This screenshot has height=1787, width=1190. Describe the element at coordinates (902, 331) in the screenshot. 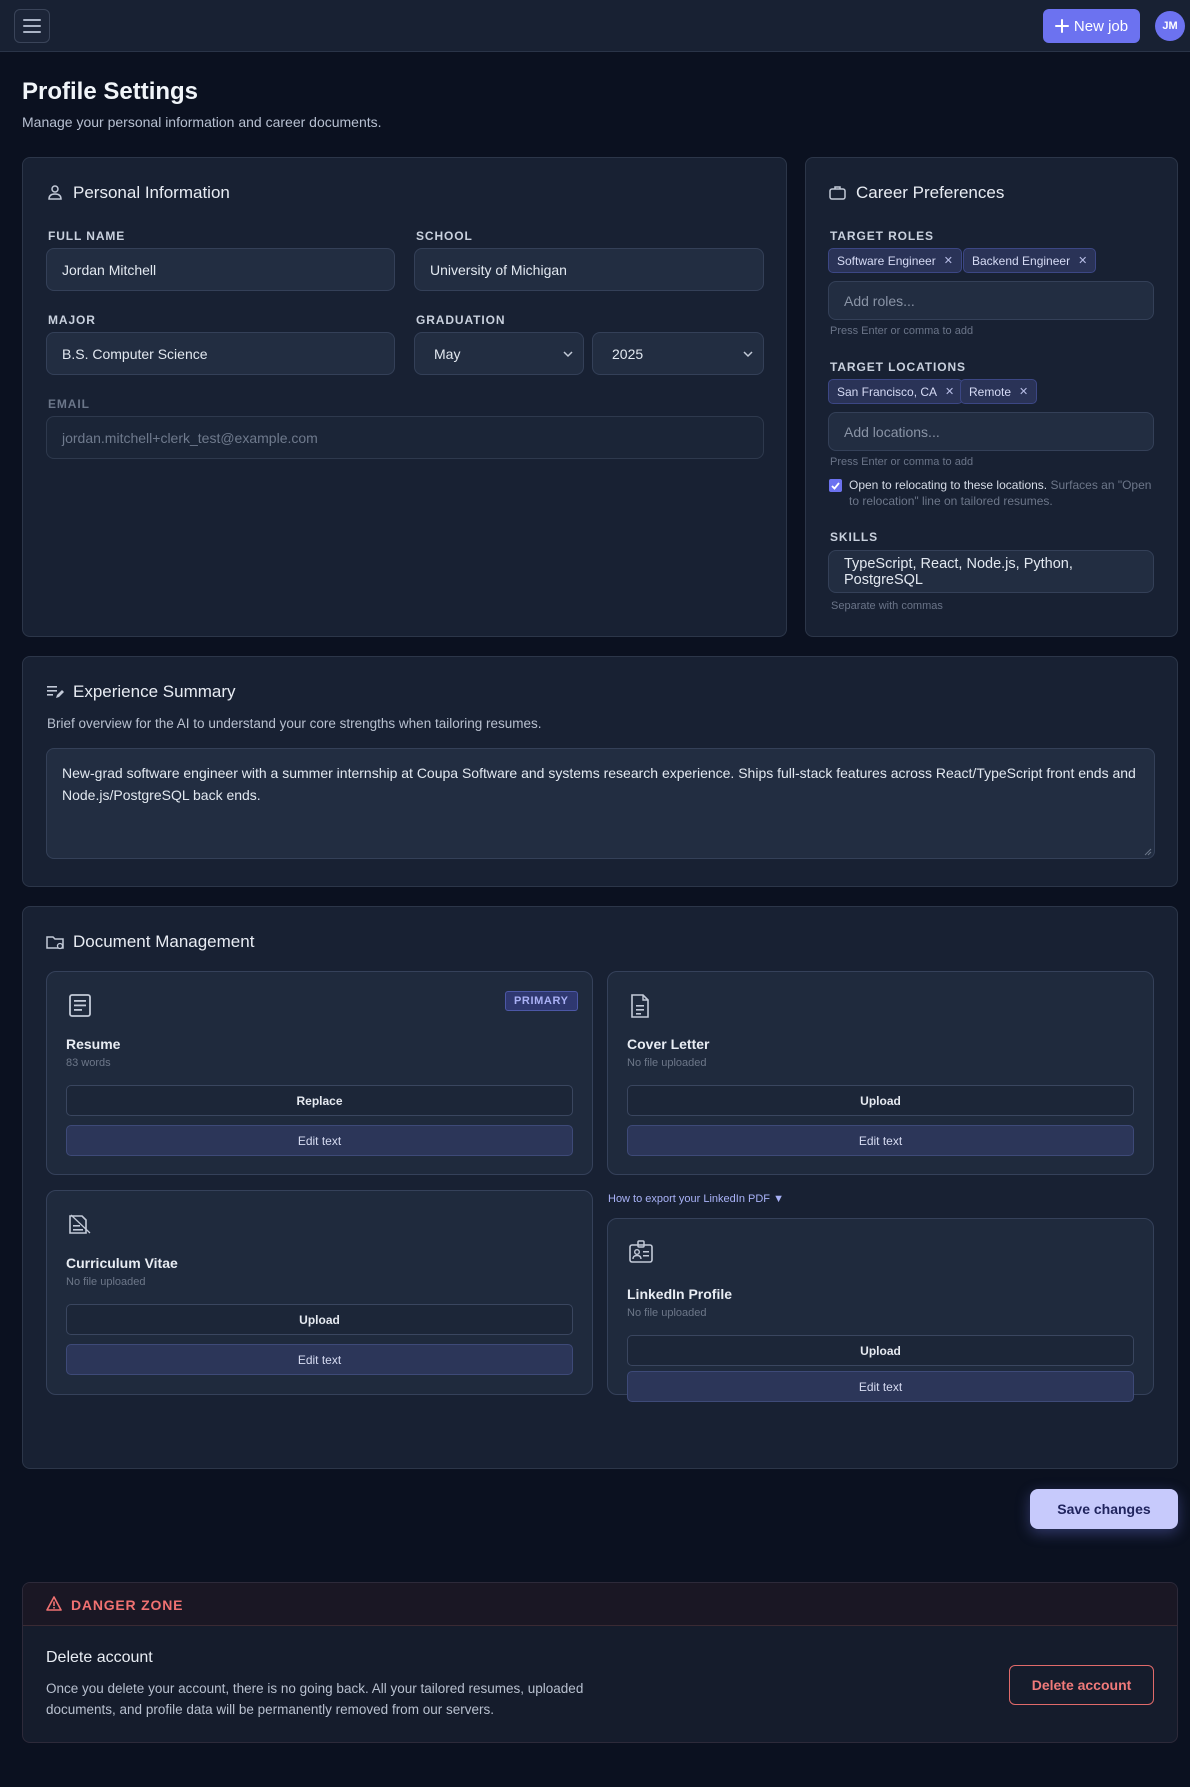

I see `roles-hint: Press Enter or comma to add` at that location.